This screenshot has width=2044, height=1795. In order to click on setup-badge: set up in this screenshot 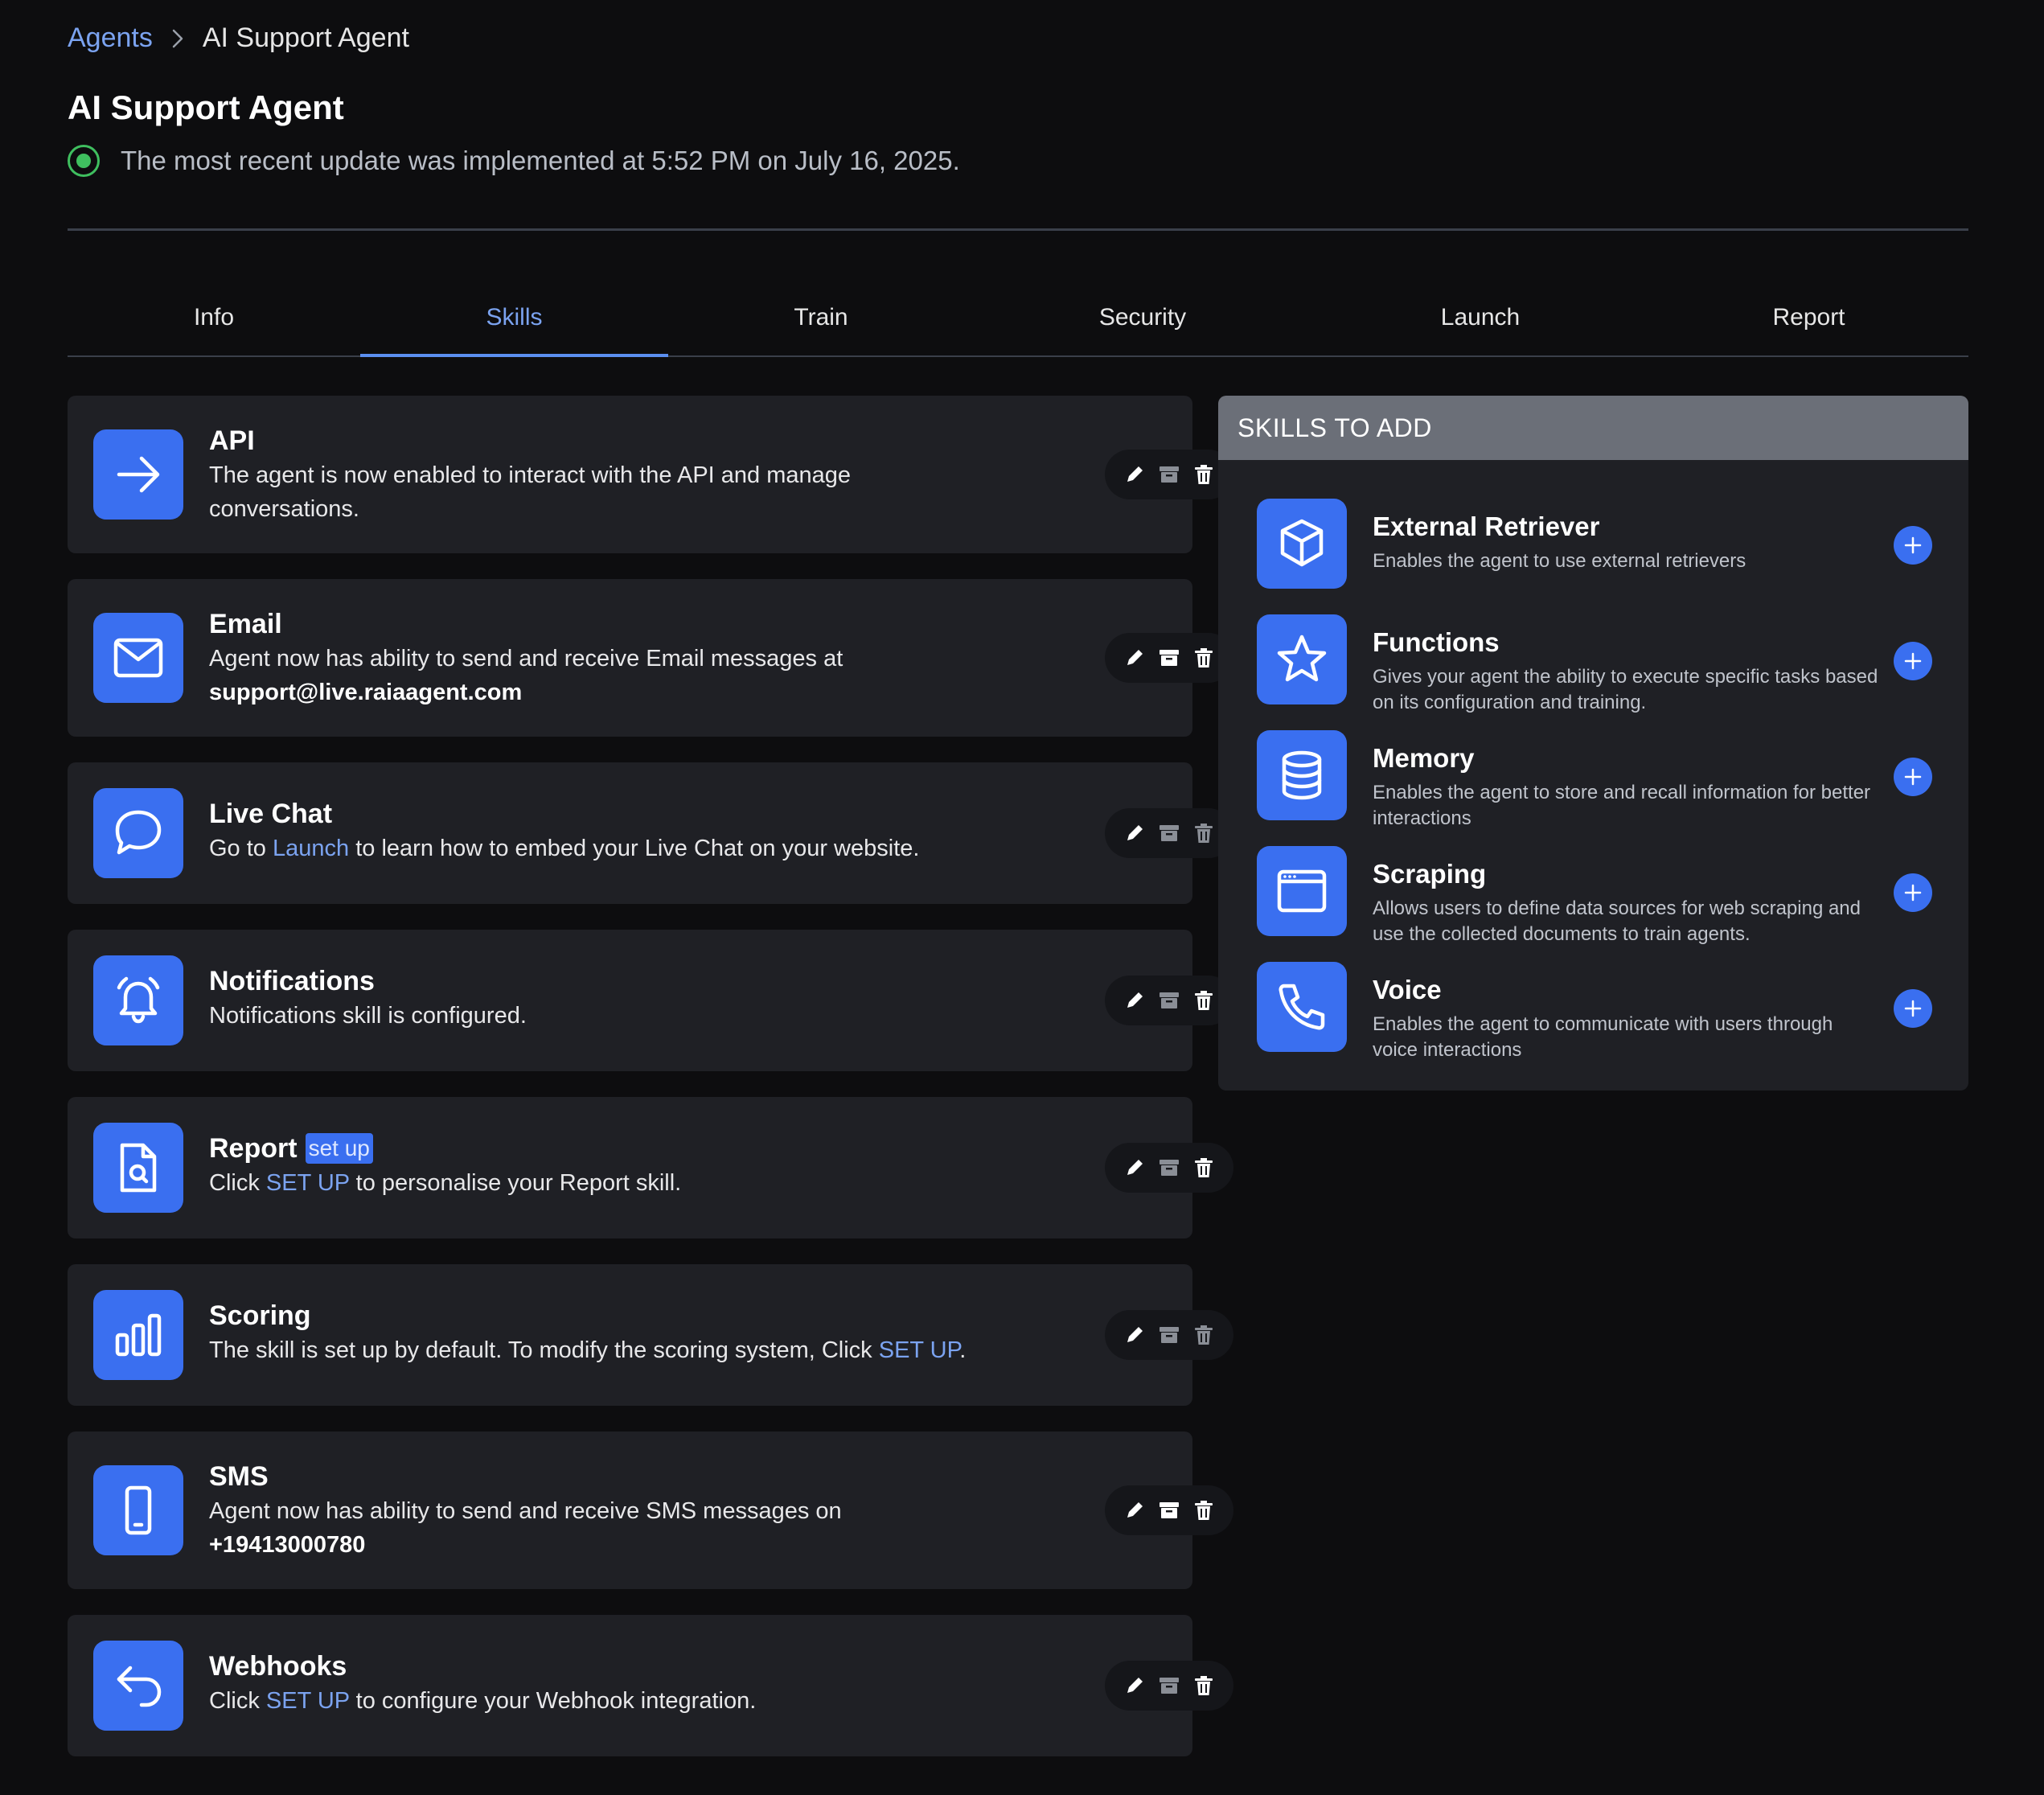, I will do `click(339, 1148)`.